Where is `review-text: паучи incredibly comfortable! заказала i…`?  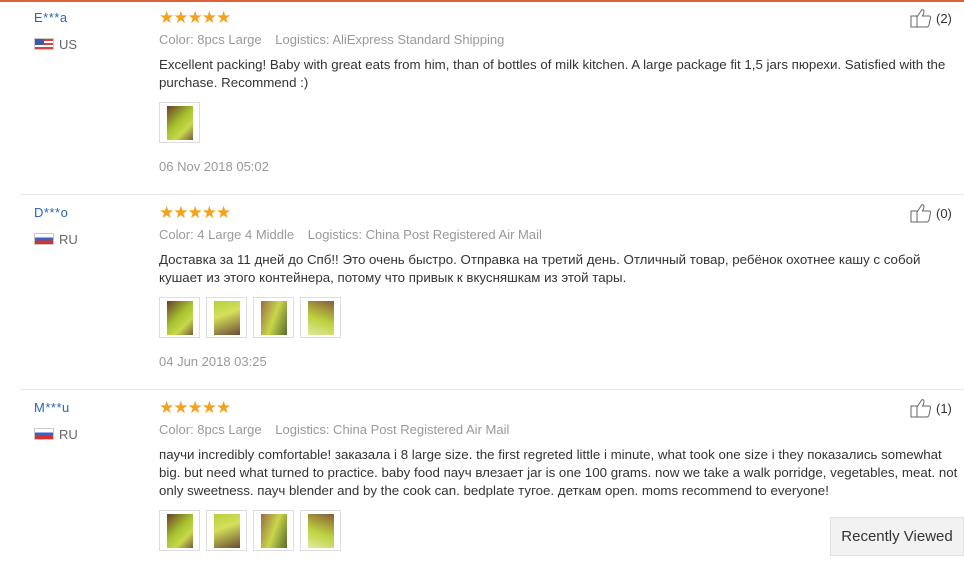
review-text: паучи incredibly comfortable! заказала i… is located at coordinates (558, 472).